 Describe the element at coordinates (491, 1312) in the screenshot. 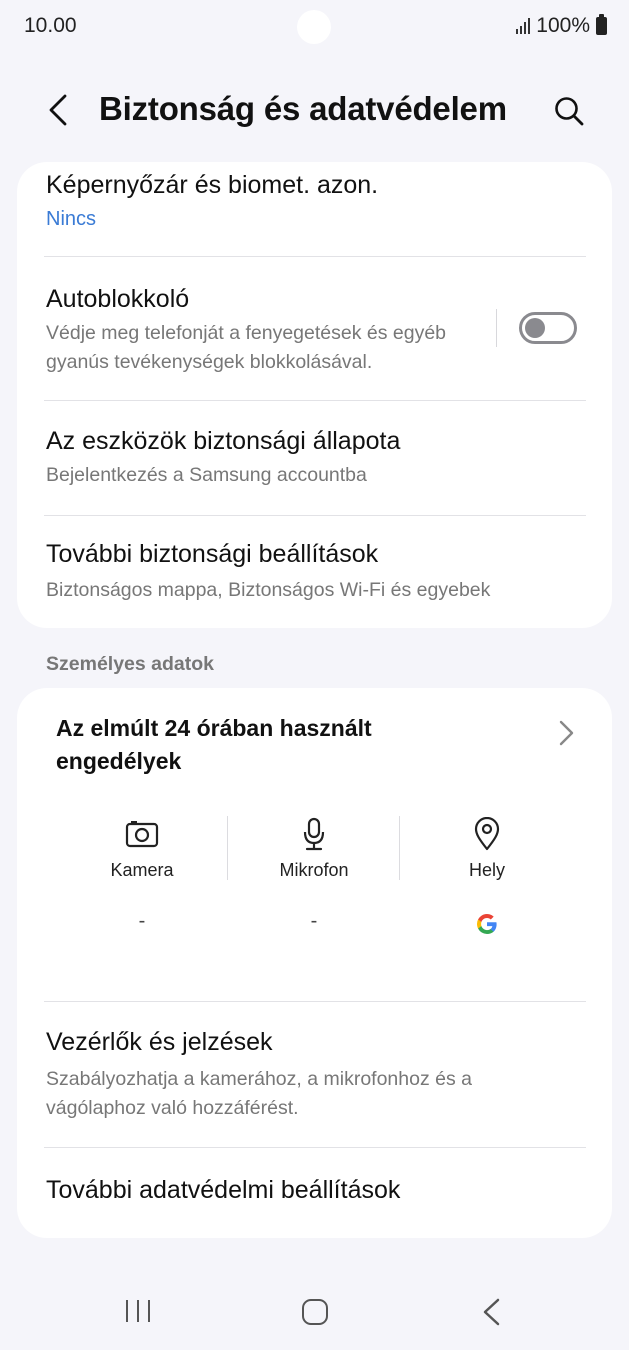

I see `nav-back-button` at that location.